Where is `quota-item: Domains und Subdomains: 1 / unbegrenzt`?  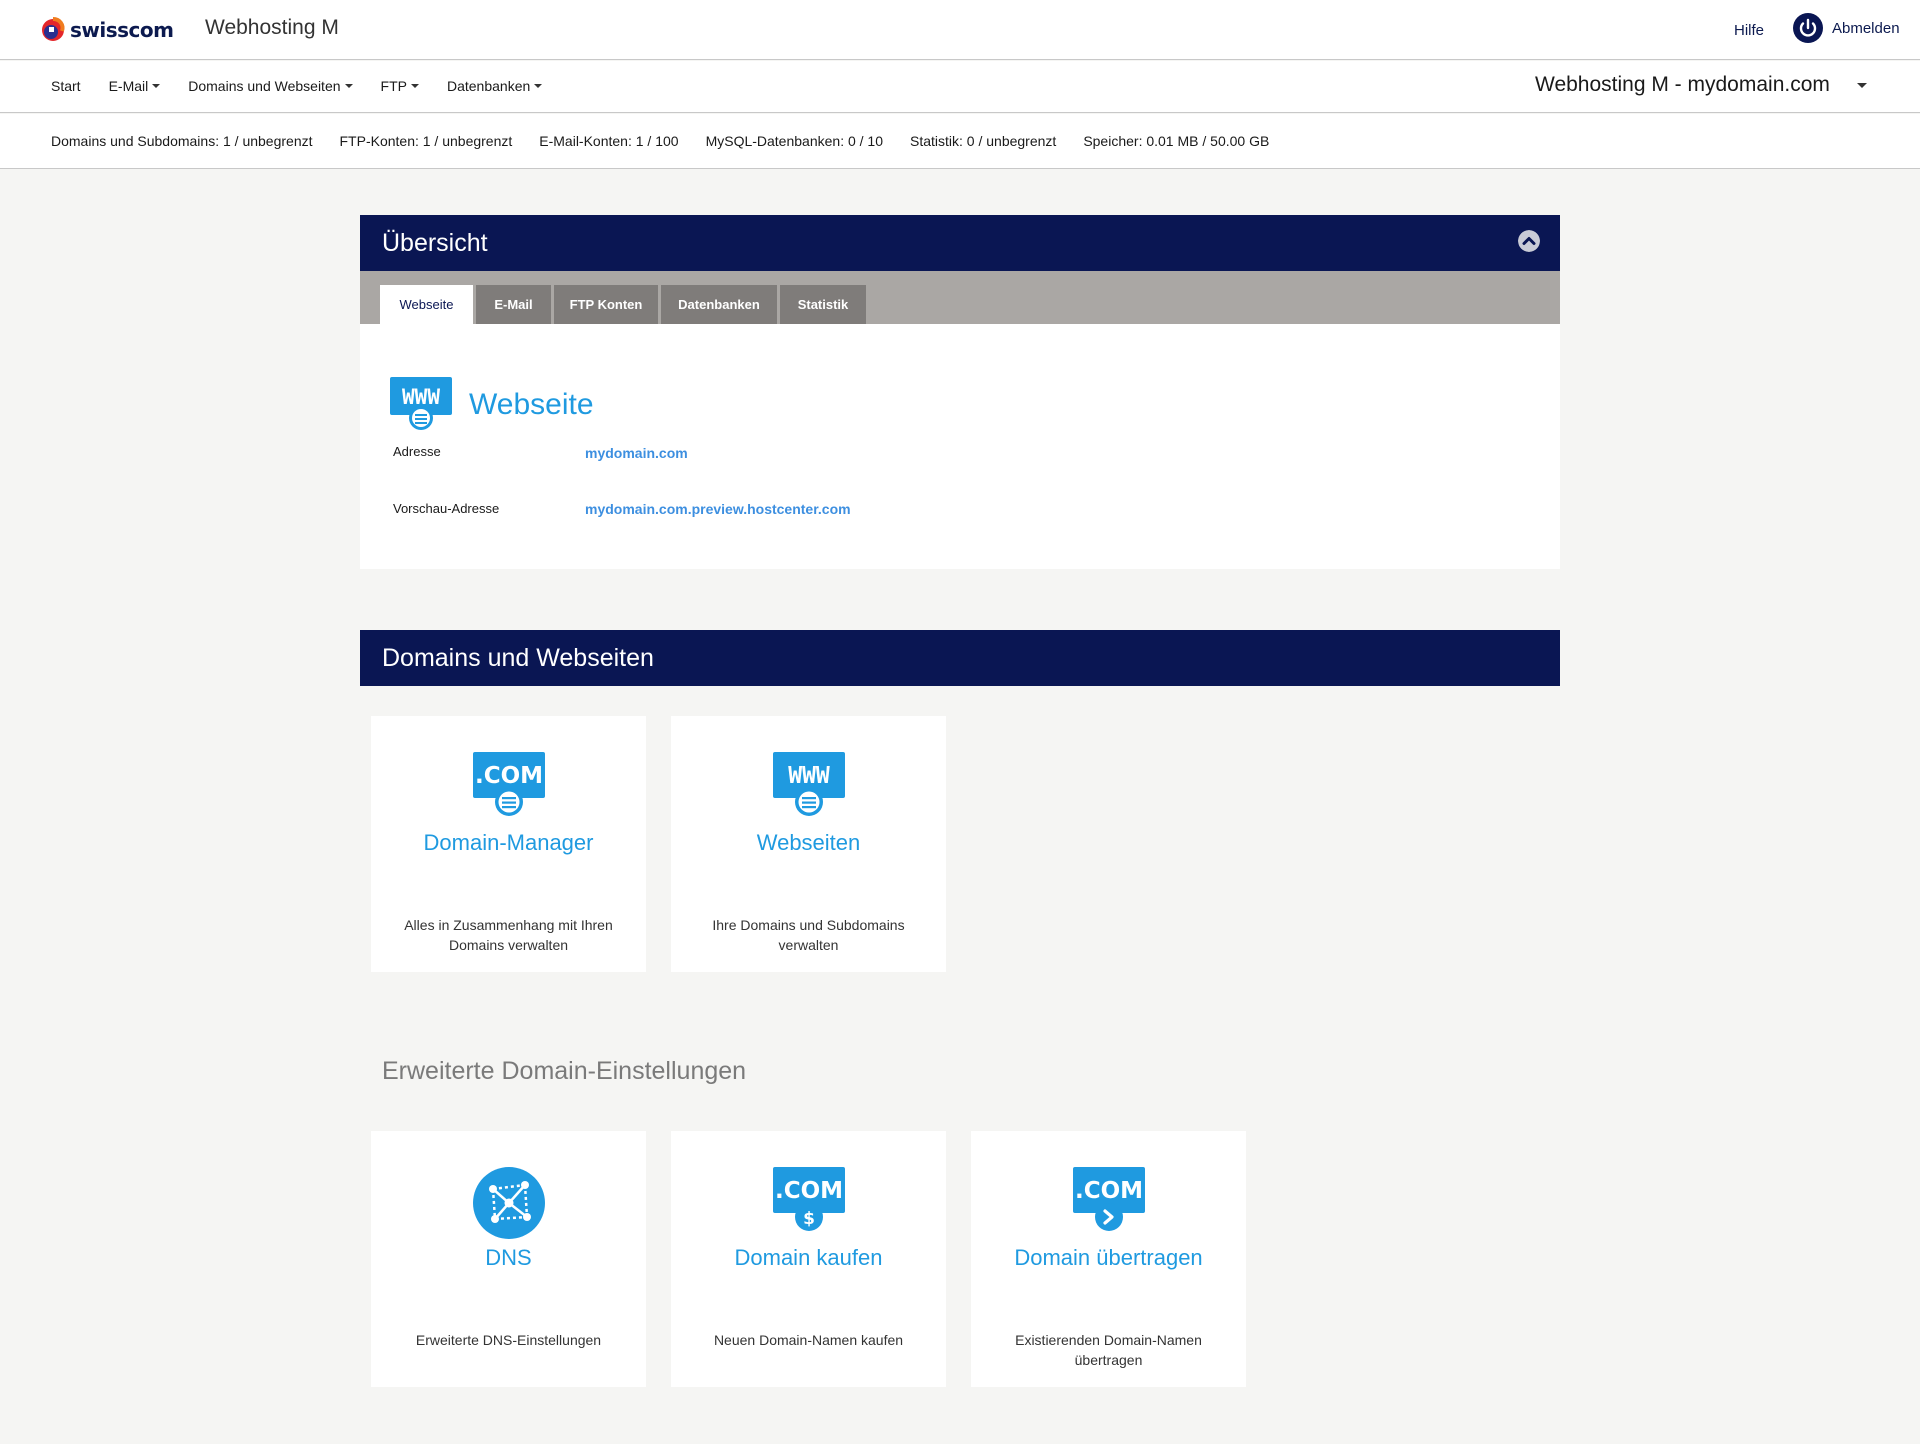 quota-item: Domains und Subdomains: 1 / unbegrenzt is located at coordinates (182, 141).